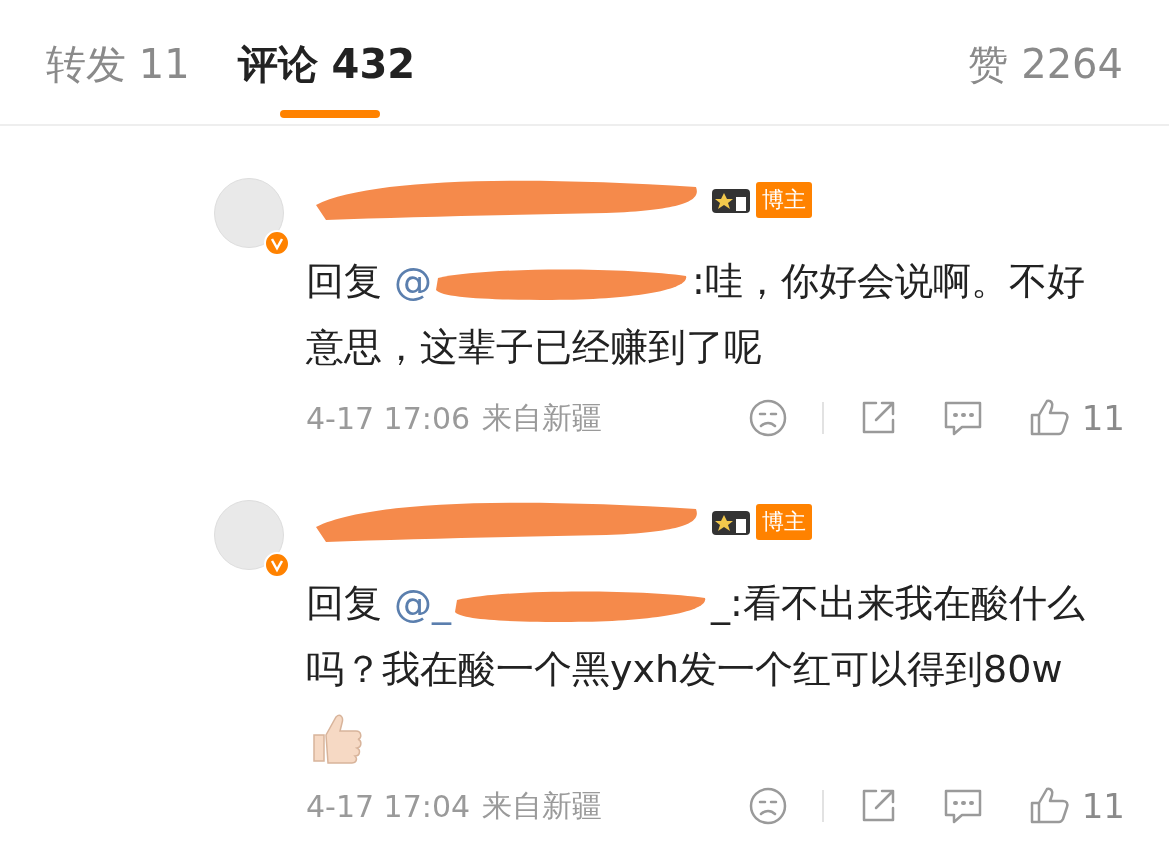 Image resolution: width=1169 pixels, height=852 pixels. What do you see at coordinates (388, 806) in the screenshot?
I see `comment-time: 4-17 17:04` at bounding box center [388, 806].